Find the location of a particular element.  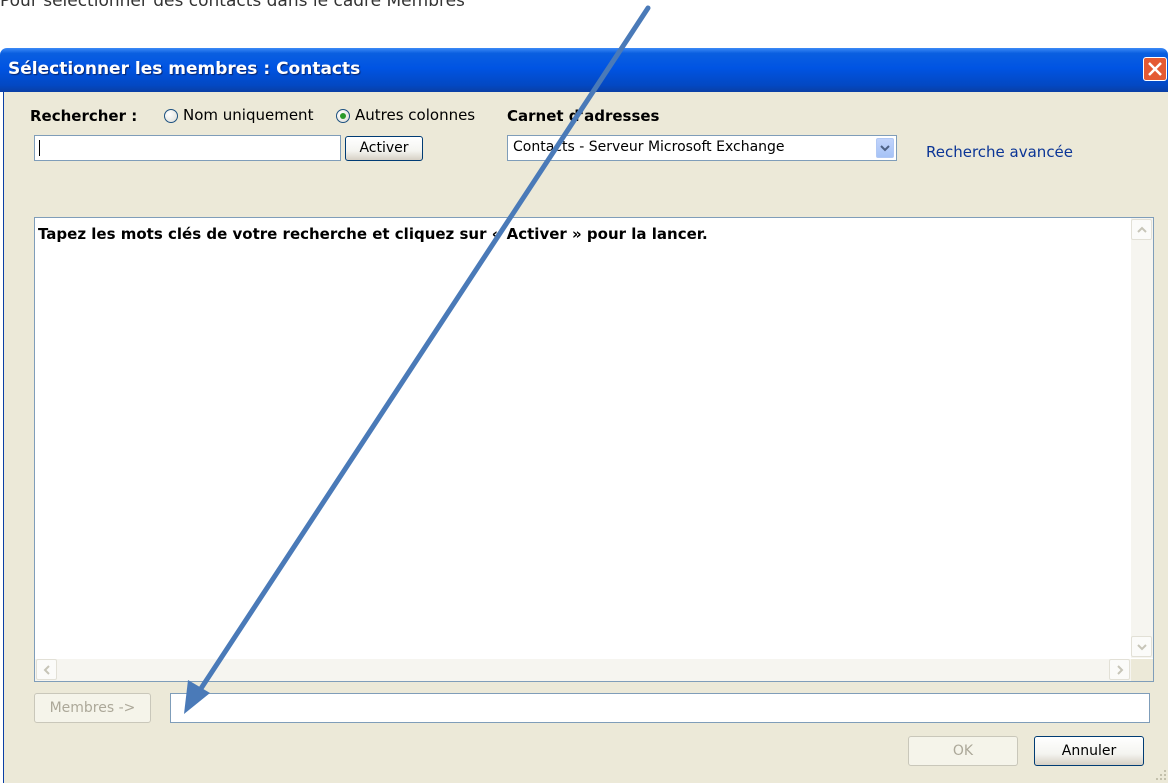

radio-name-only-label: Nom uniquement is located at coordinates (248, 115).